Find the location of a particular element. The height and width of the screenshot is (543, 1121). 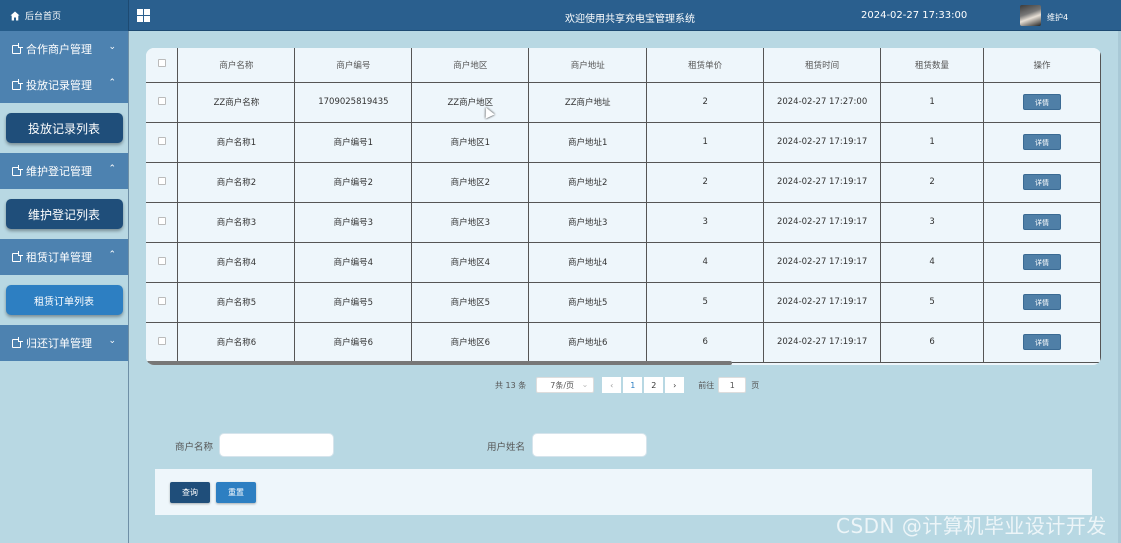

reset-button: 重置 is located at coordinates (236, 492).